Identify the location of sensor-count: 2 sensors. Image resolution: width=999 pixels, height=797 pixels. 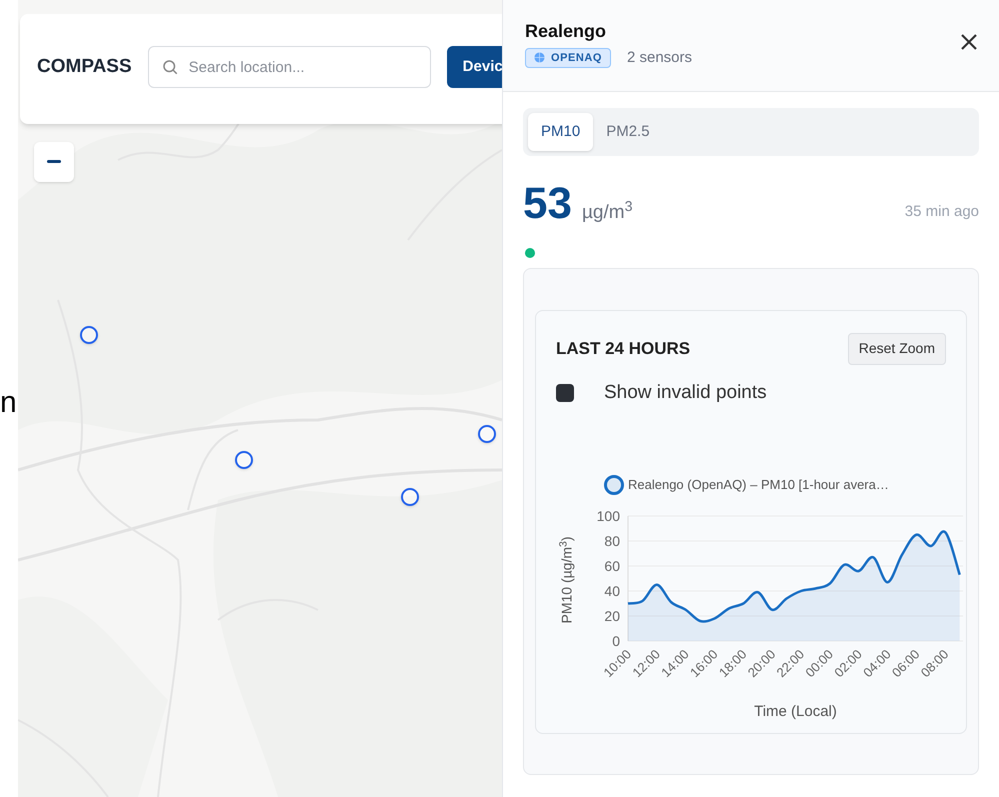
(659, 58).